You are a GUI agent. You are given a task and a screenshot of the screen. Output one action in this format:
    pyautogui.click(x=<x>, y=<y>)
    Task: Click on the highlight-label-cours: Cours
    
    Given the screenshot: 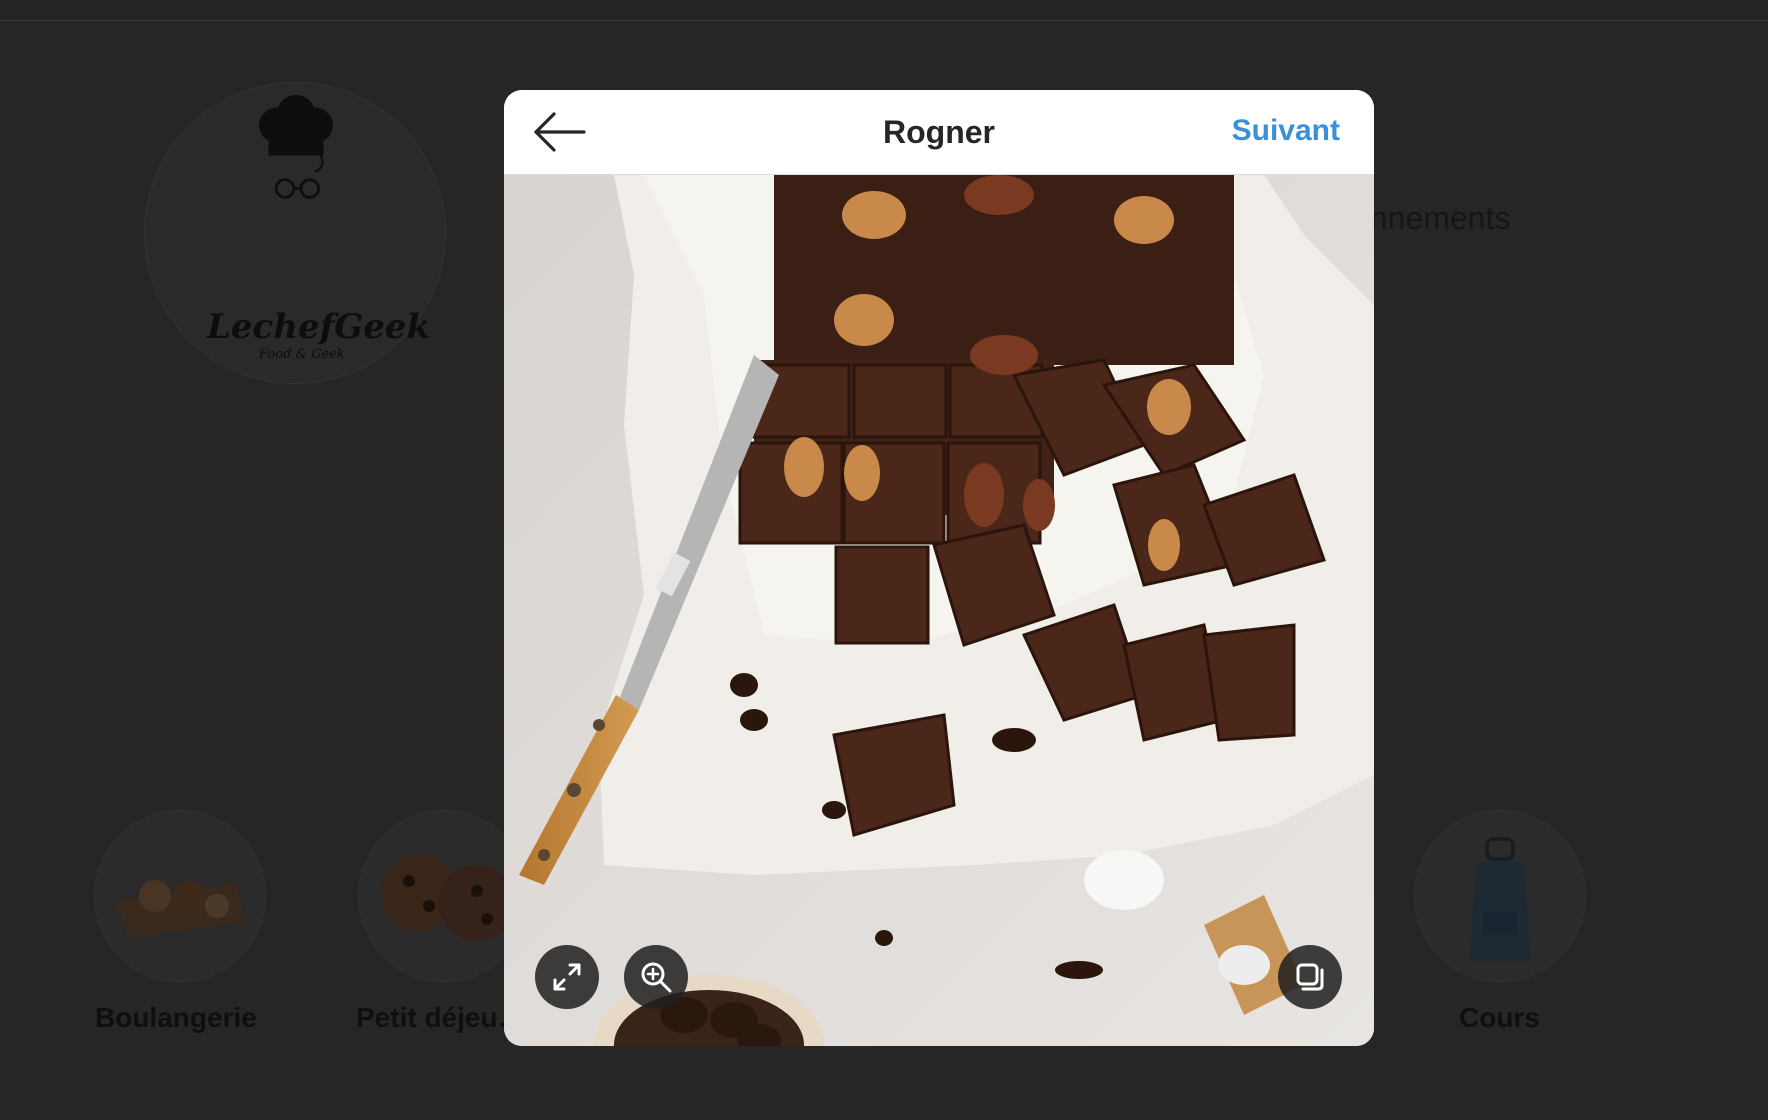 What is the action you would take?
    pyautogui.click(x=1499, y=1017)
    